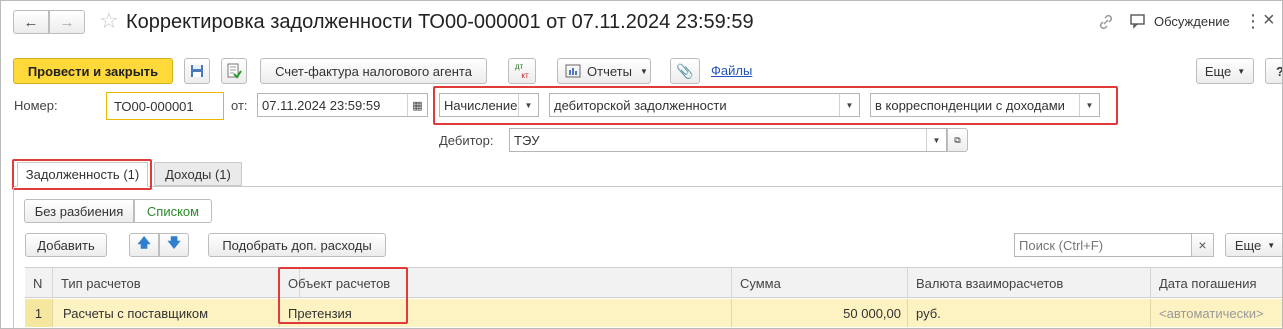 The height and width of the screenshot is (329, 1283). What do you see at coordinates (1029, 313) in the screenshot?
I see `cell-currency: руб.` at bounding box center [1029, 313].